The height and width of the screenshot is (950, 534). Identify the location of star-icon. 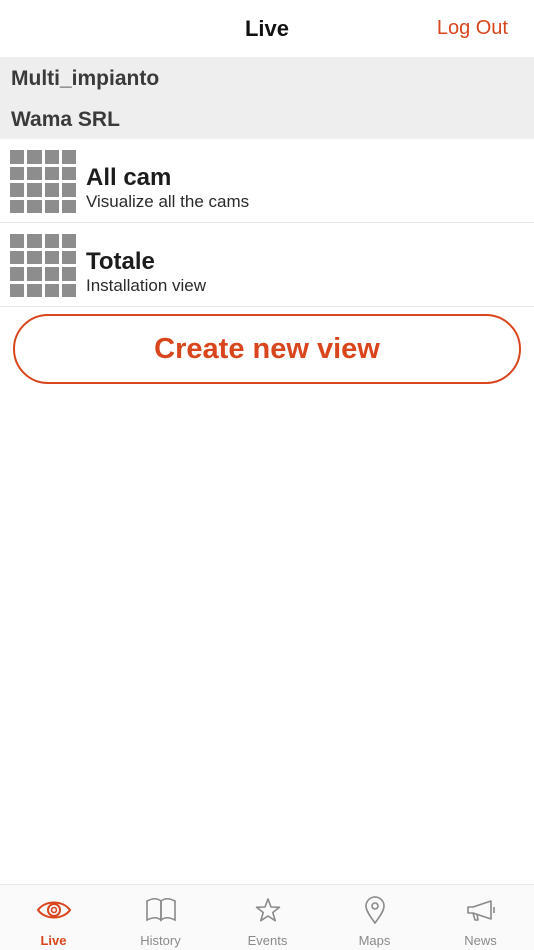
(267, 910).